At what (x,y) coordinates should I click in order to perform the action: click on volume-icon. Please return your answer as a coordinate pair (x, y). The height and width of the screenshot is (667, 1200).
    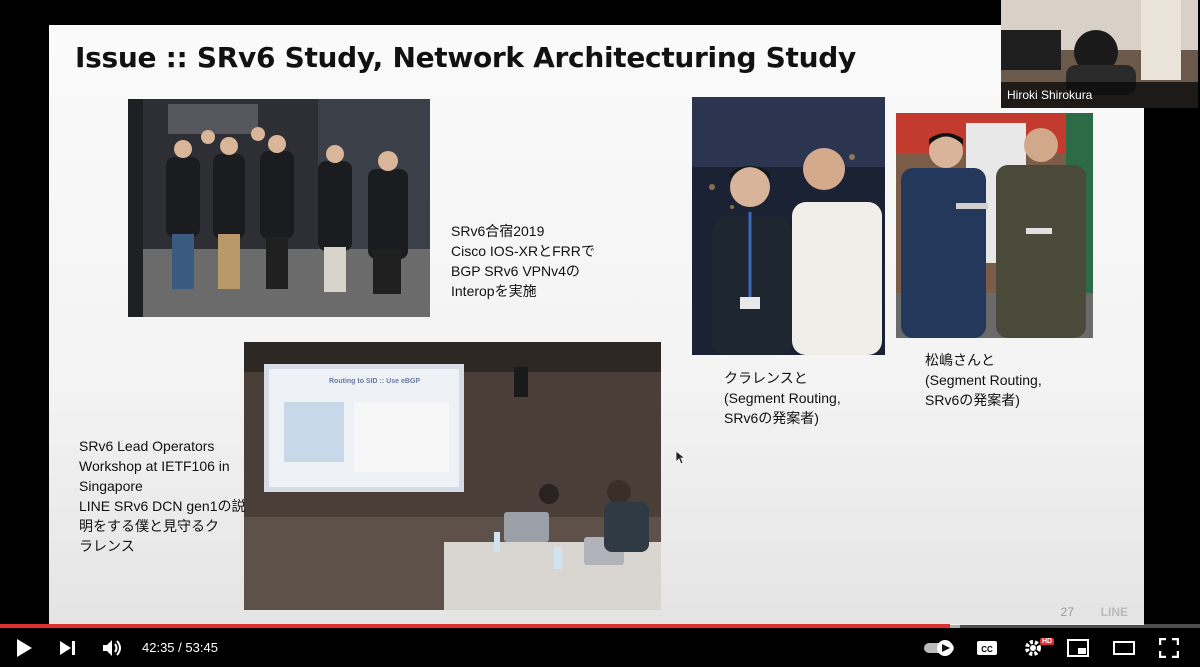
    Looking at the image, I should click on (113, 648).